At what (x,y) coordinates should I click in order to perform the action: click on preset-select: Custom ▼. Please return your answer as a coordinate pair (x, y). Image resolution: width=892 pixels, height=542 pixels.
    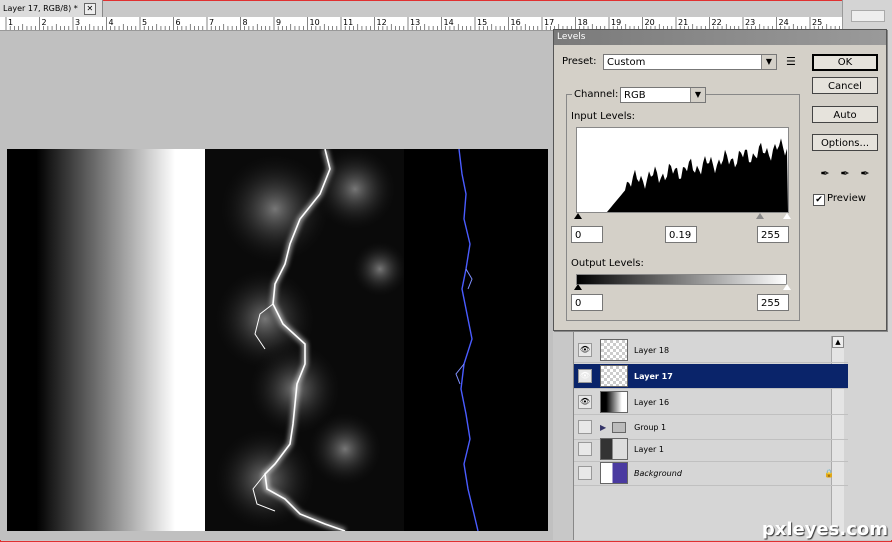
    Looking at the image, I should click on (690, 62).